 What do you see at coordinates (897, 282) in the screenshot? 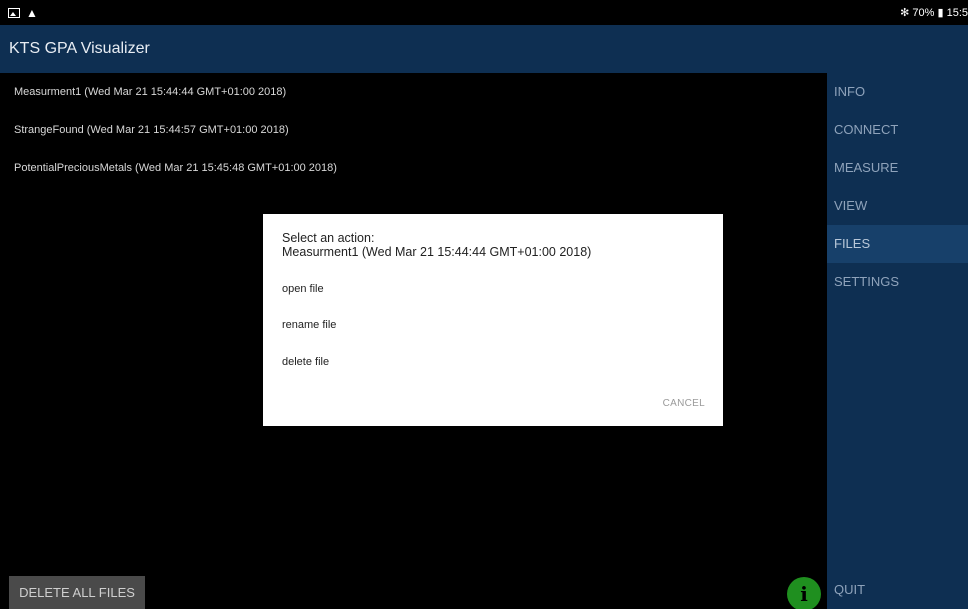
I see `sidebar-item-settings: SETTINGS` at bounding box center [897, 282].